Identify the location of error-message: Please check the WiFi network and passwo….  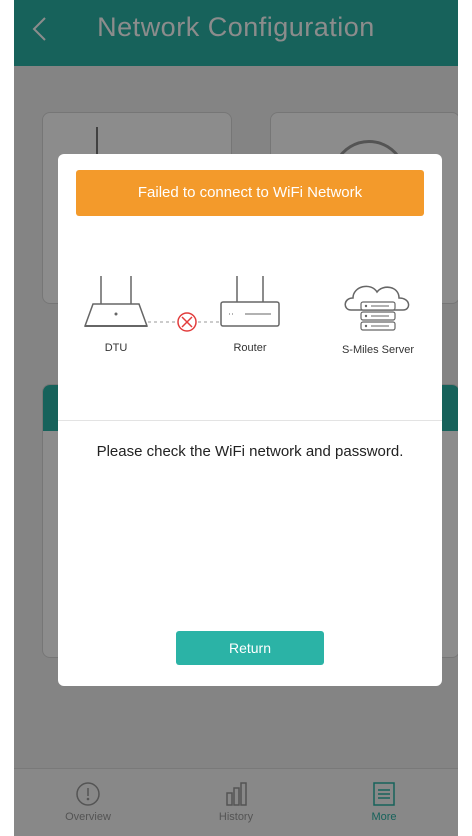
(250, 451).